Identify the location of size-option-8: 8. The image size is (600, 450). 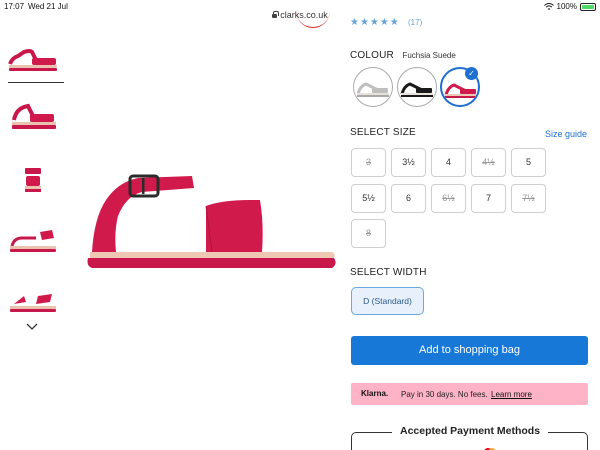
(368, 233).